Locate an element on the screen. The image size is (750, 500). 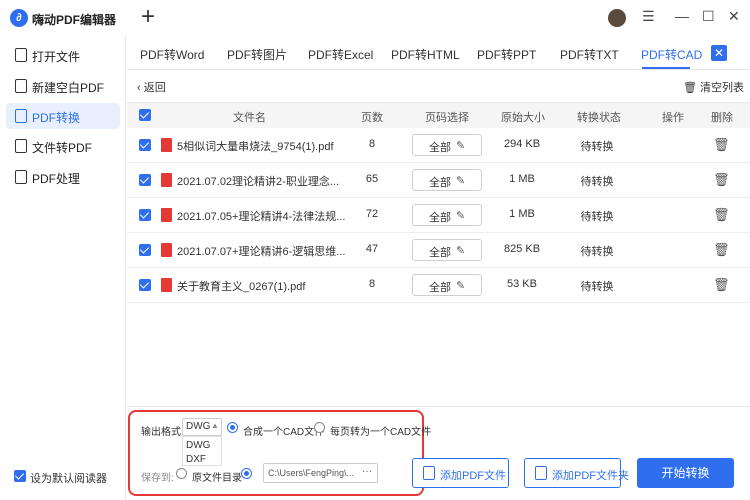
close-window-button: ✕ is located at coordinates (734, 16).